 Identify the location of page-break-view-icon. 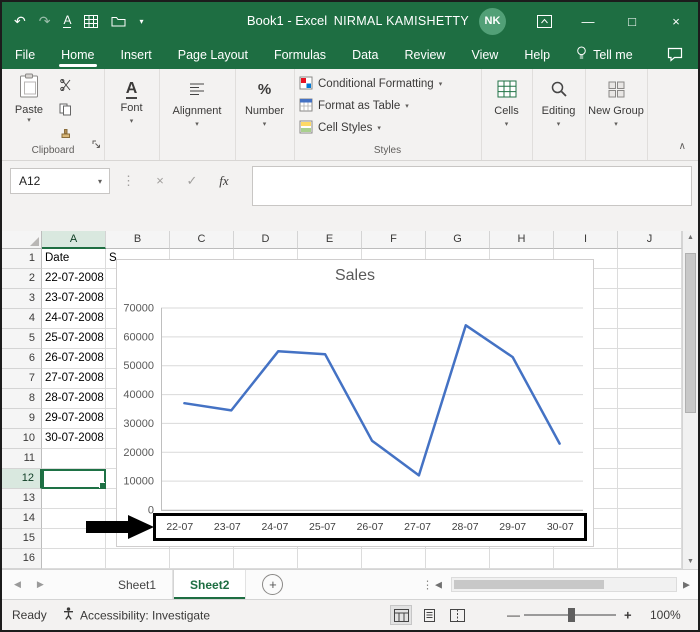
(457, 615).